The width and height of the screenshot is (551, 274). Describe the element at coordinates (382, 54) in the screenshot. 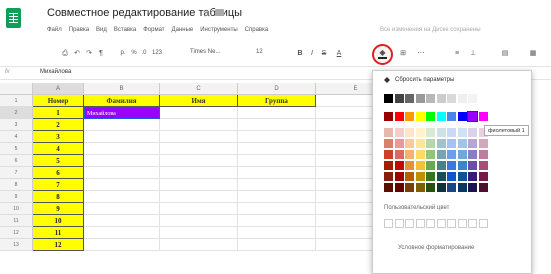

I see `fill-color-button: ◆` at that location.